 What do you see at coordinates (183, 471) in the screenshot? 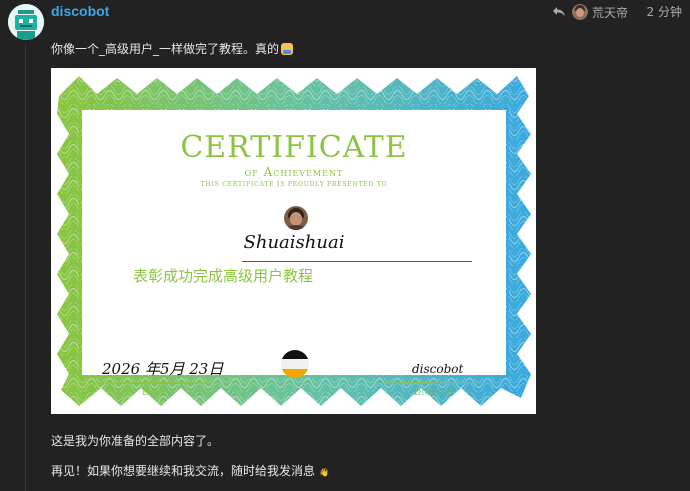
I see `farewell-text: 再见！如果你想要继续和我交流，随时给我发消息` at bounding box center [183, 471].